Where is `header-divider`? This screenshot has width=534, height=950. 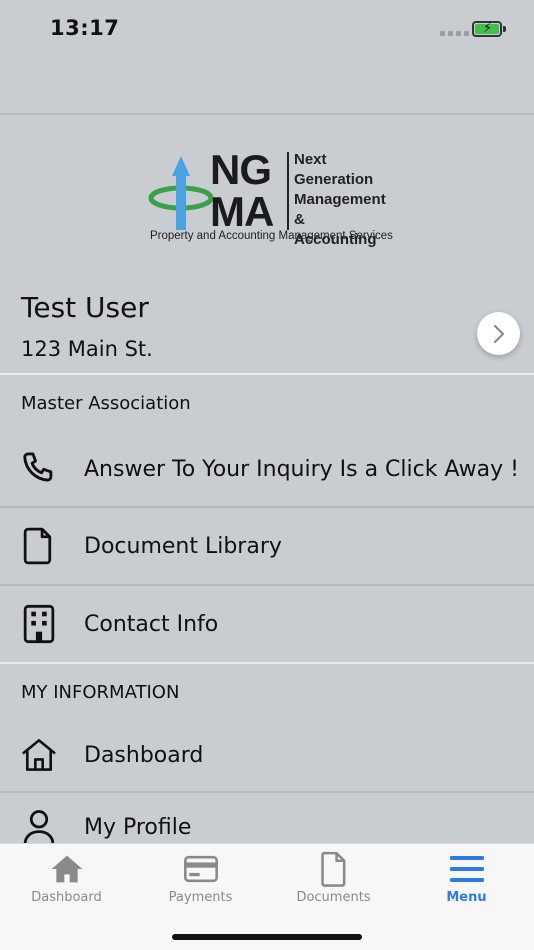
header-divider is located at coordinates (267, 114).